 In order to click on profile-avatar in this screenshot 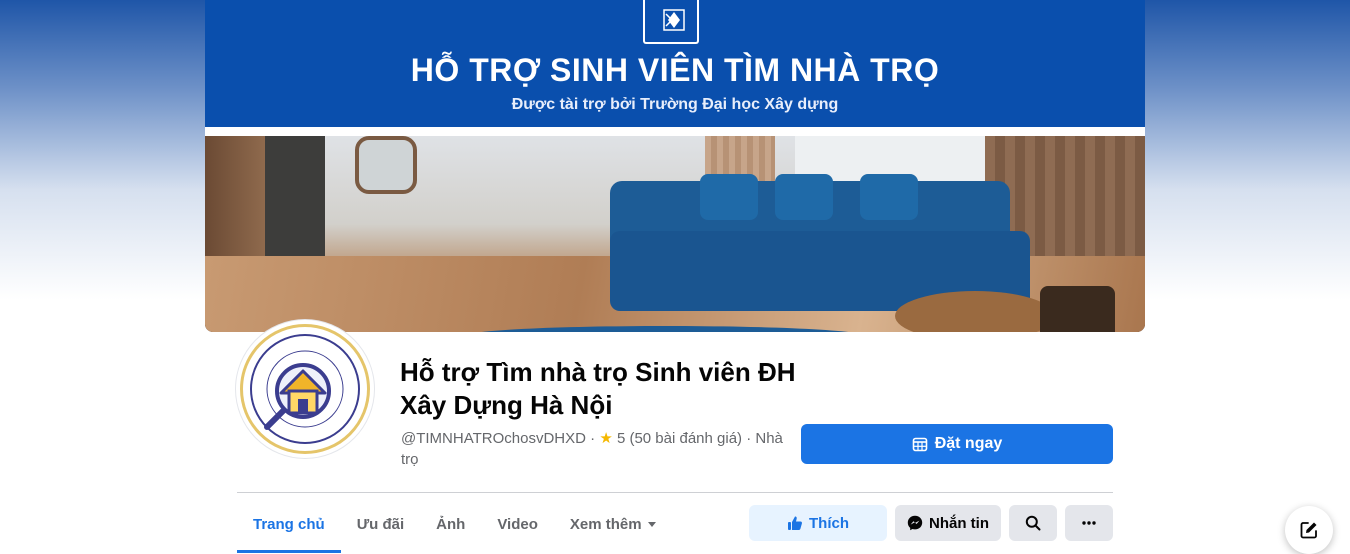, I will do `click(305, 389)`.